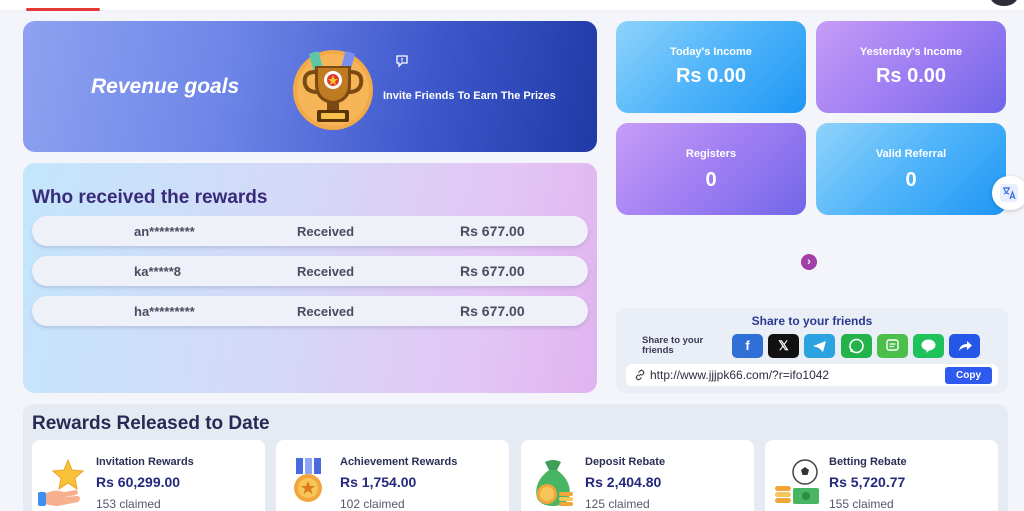 The height and width of the screenshot is (511, 1024). I want to click on reward-name: Betting Rebate, so click(868, 462).